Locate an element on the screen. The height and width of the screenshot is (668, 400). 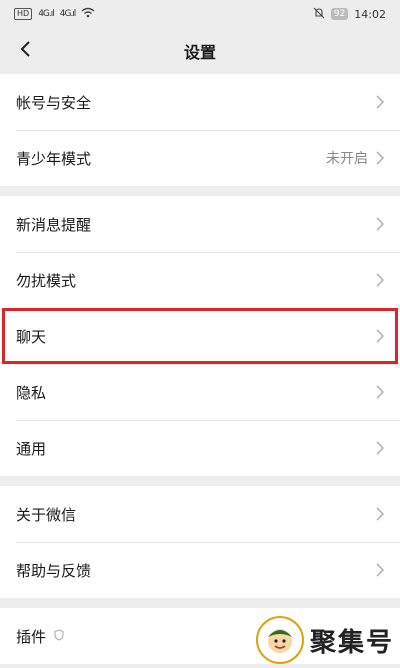
clock: 14:02 is located at coordinates (370, 14).